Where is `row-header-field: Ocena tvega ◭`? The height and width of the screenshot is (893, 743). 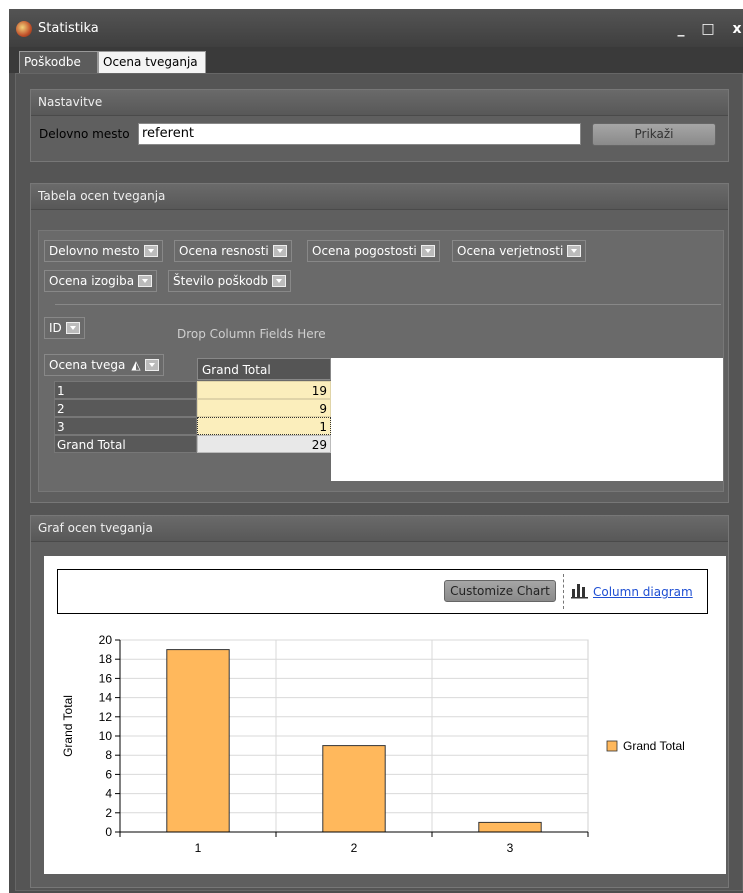 row-header-field: Ocena tvega ◭ is located at coordinates (104, 365).